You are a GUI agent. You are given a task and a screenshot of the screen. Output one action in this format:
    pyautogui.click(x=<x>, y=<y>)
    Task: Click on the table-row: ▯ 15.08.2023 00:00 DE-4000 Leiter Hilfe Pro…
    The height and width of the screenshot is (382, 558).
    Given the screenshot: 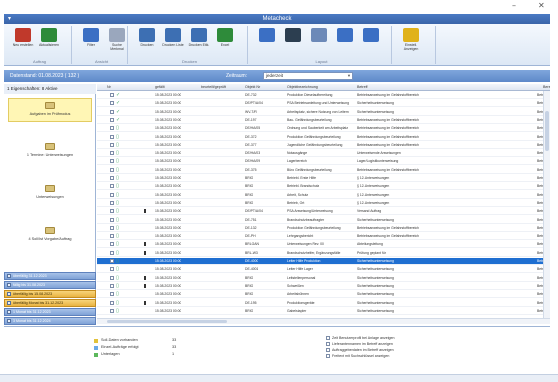 What is the action you would take?
    pyautogui.click(x=323, y=261)
    